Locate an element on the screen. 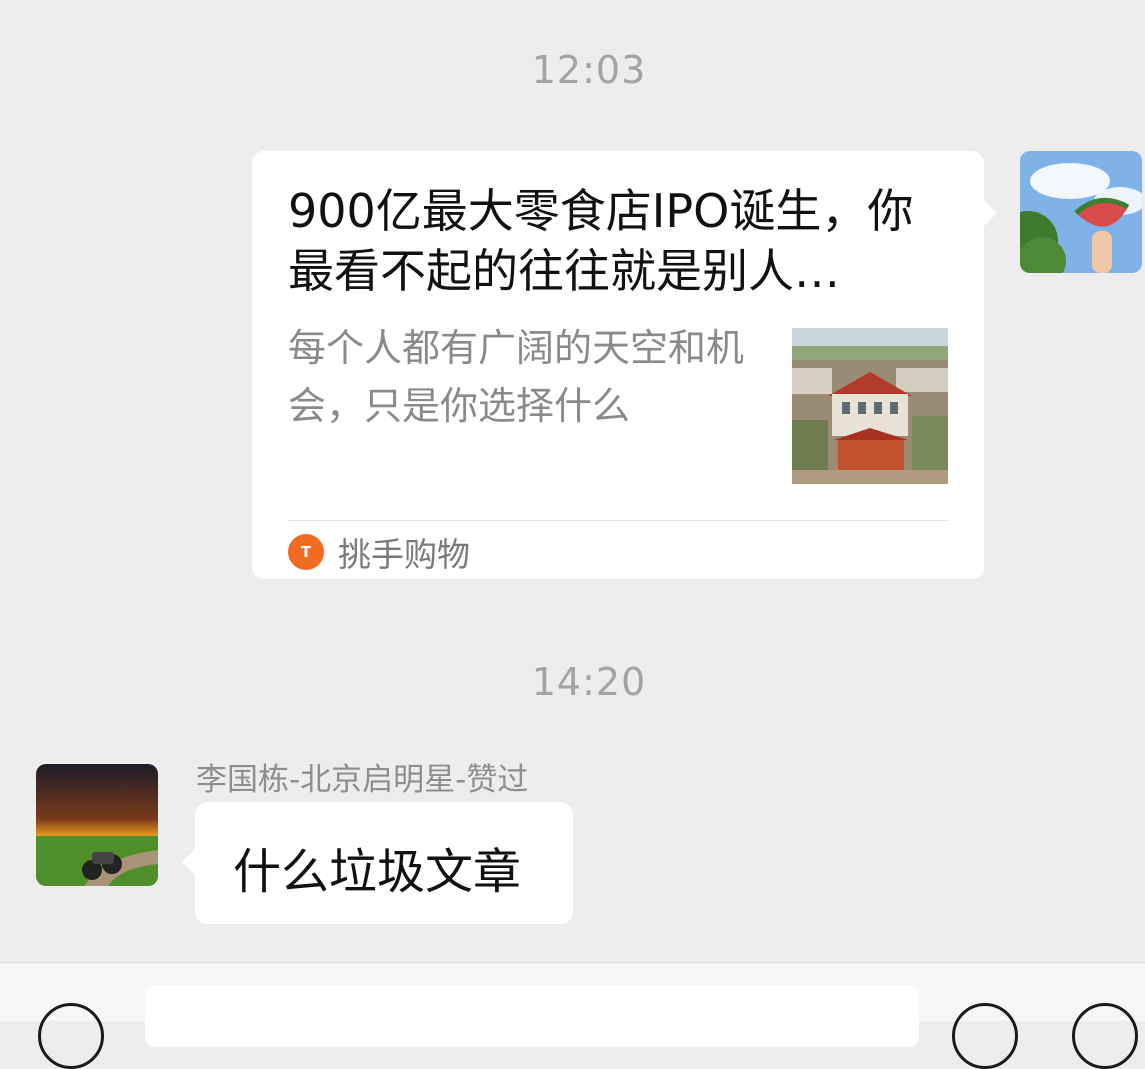 Image resolution: width=1145 pixels, height=1069 pixels. incoming-message-bubble: 什么垃圾文章 is located at coordinates (377, 863).